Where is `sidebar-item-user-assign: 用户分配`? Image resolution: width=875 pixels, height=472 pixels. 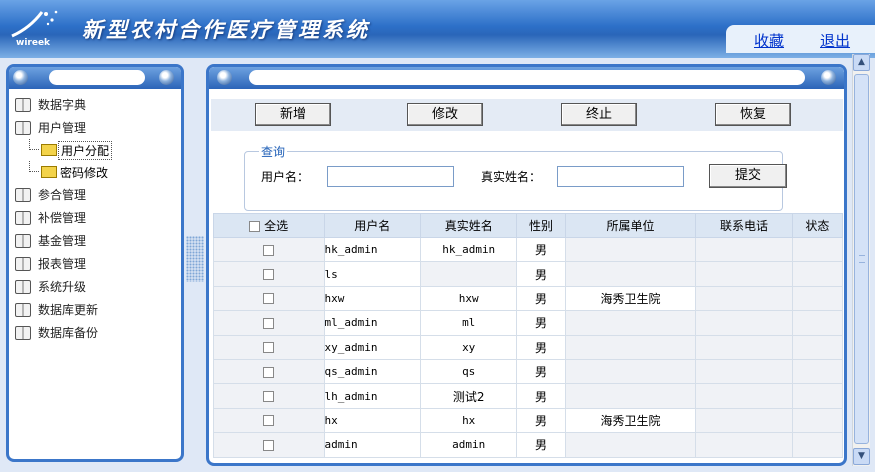
sidebar-item-user-assign: 用户分配 is located at coordinates (98, 150).